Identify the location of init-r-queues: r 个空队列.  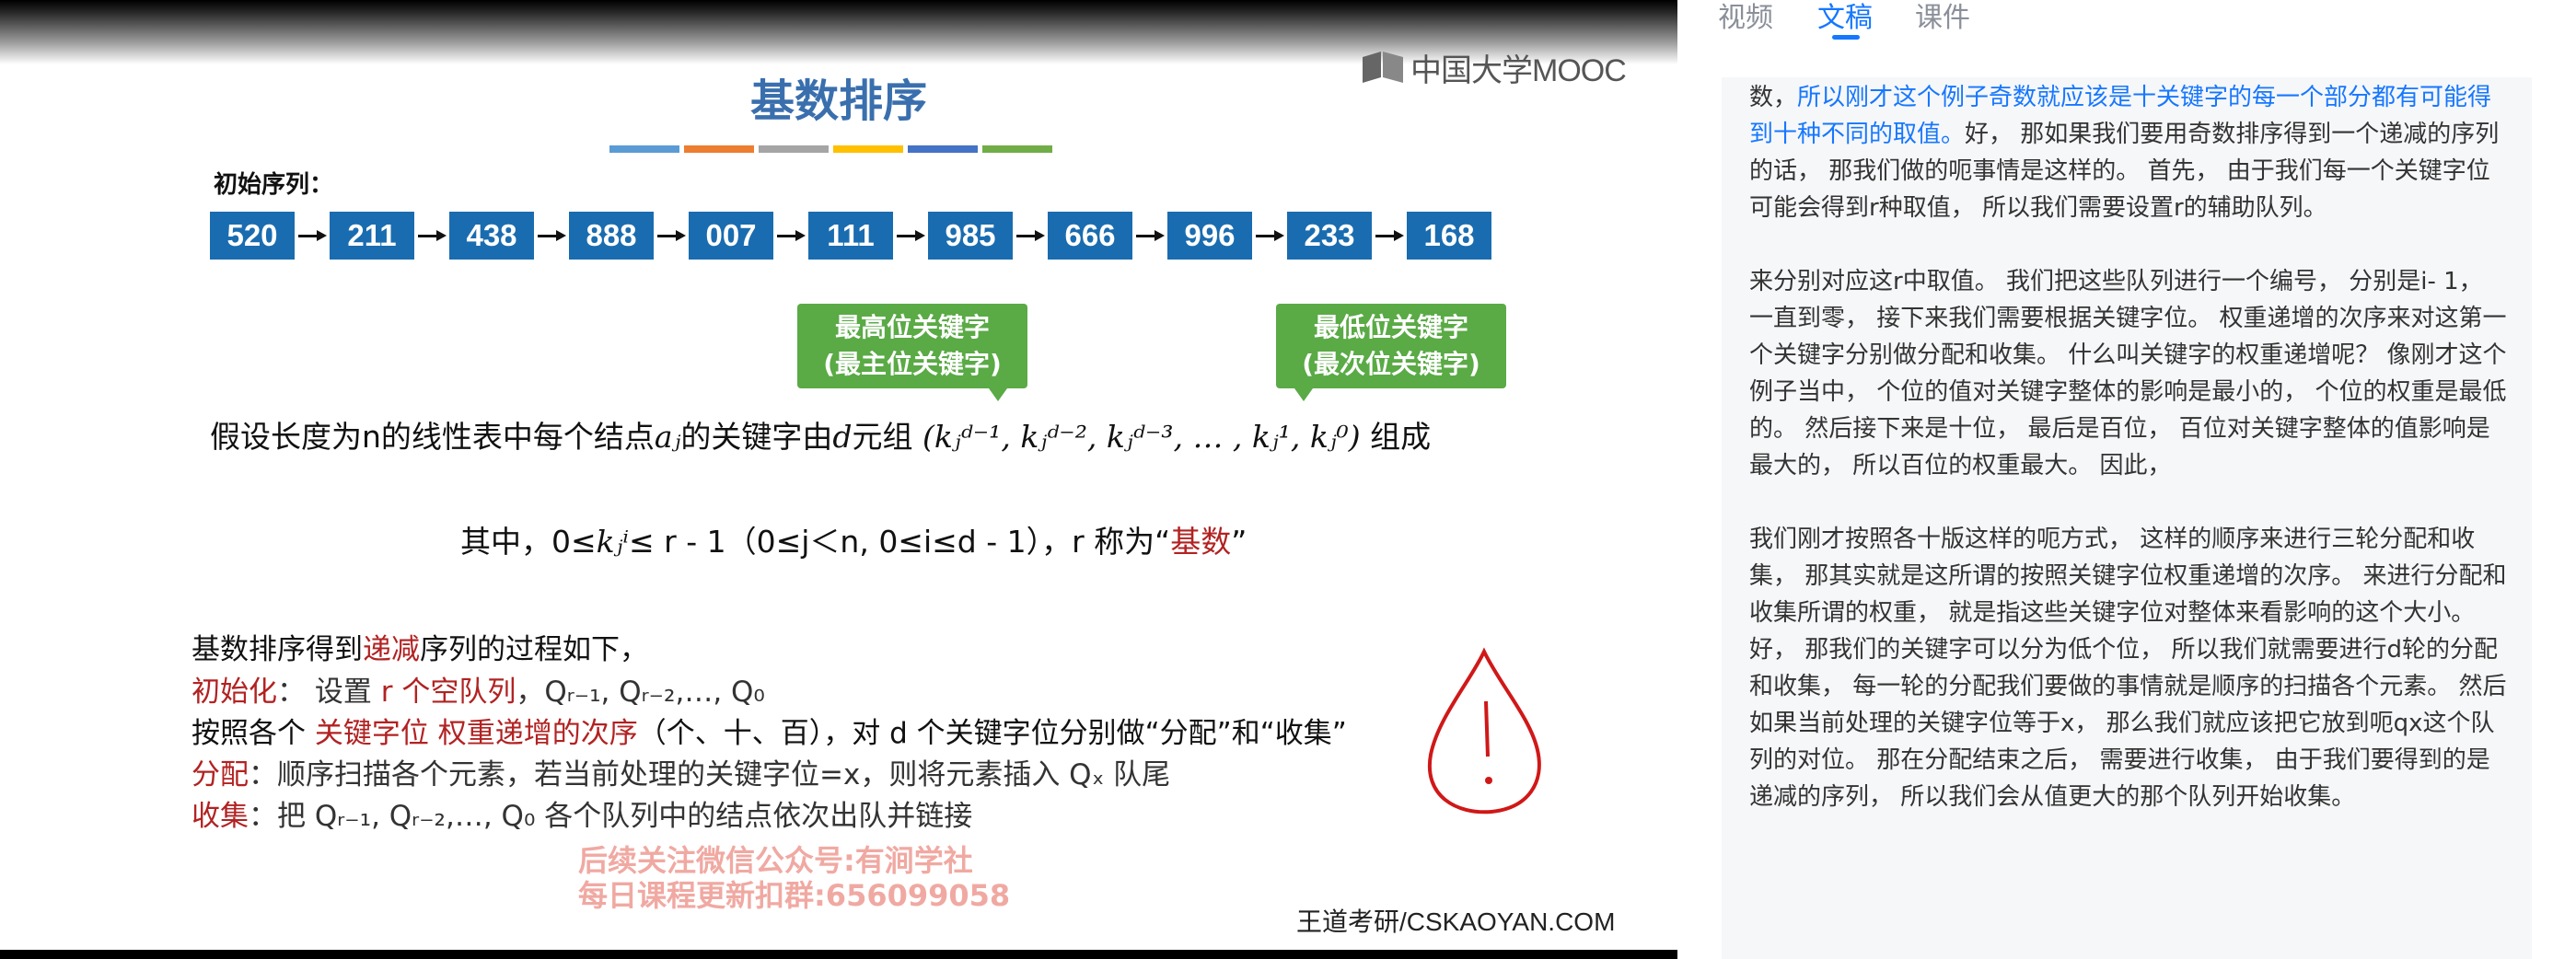
(448, 692).